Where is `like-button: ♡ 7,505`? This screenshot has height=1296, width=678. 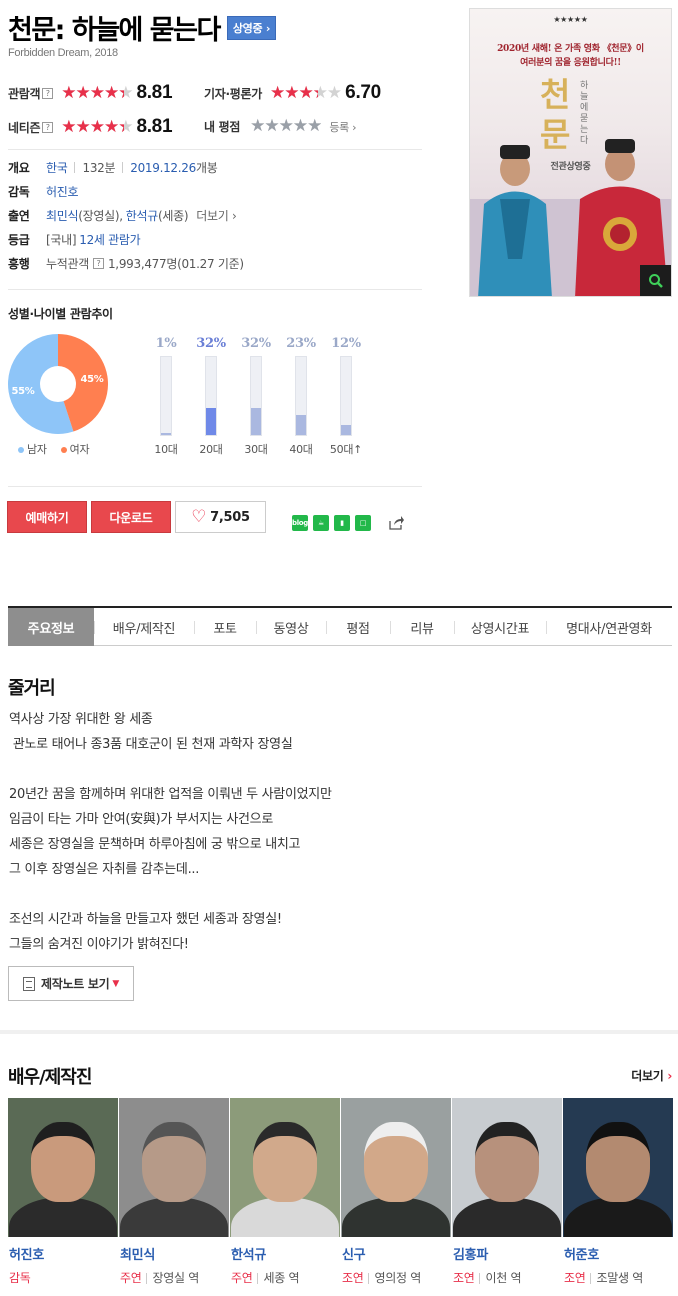 like-button: ♡ 7,505 is located at coordinates (220, 517).